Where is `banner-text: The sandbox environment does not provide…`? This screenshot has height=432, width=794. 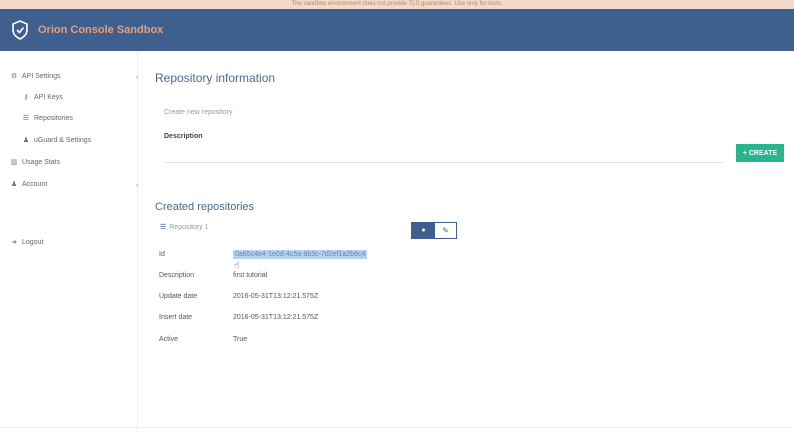
banner-text: The sandbox environment does not provide… is located at coordinates (397, 4).